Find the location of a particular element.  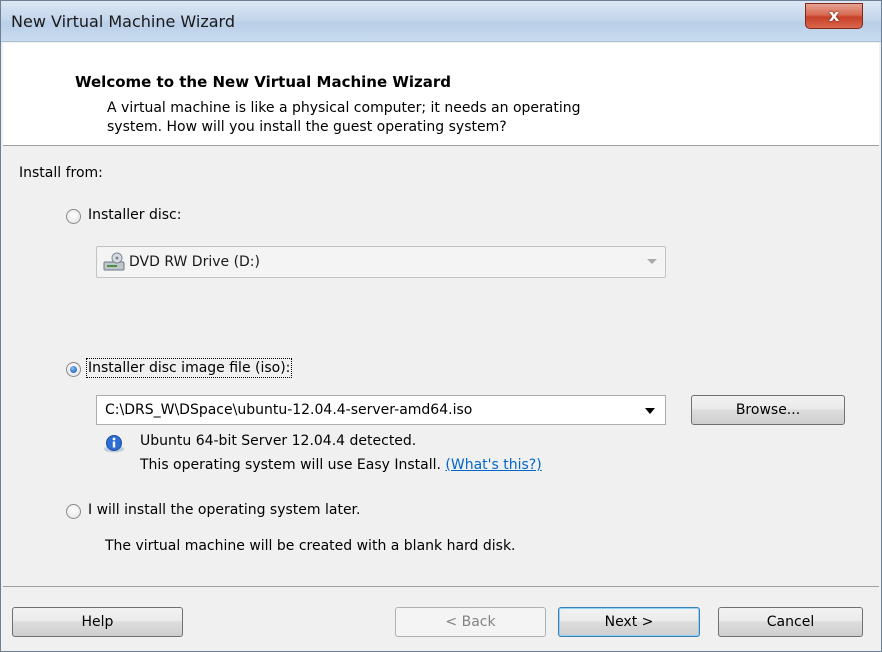

whats-this-link: (What's this?) is located at coordinates (493, 465).